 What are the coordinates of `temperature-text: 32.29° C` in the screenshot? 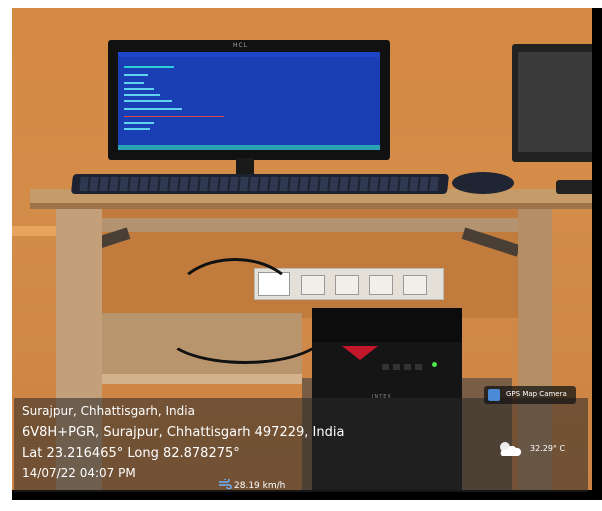 It's located at (548, 448).